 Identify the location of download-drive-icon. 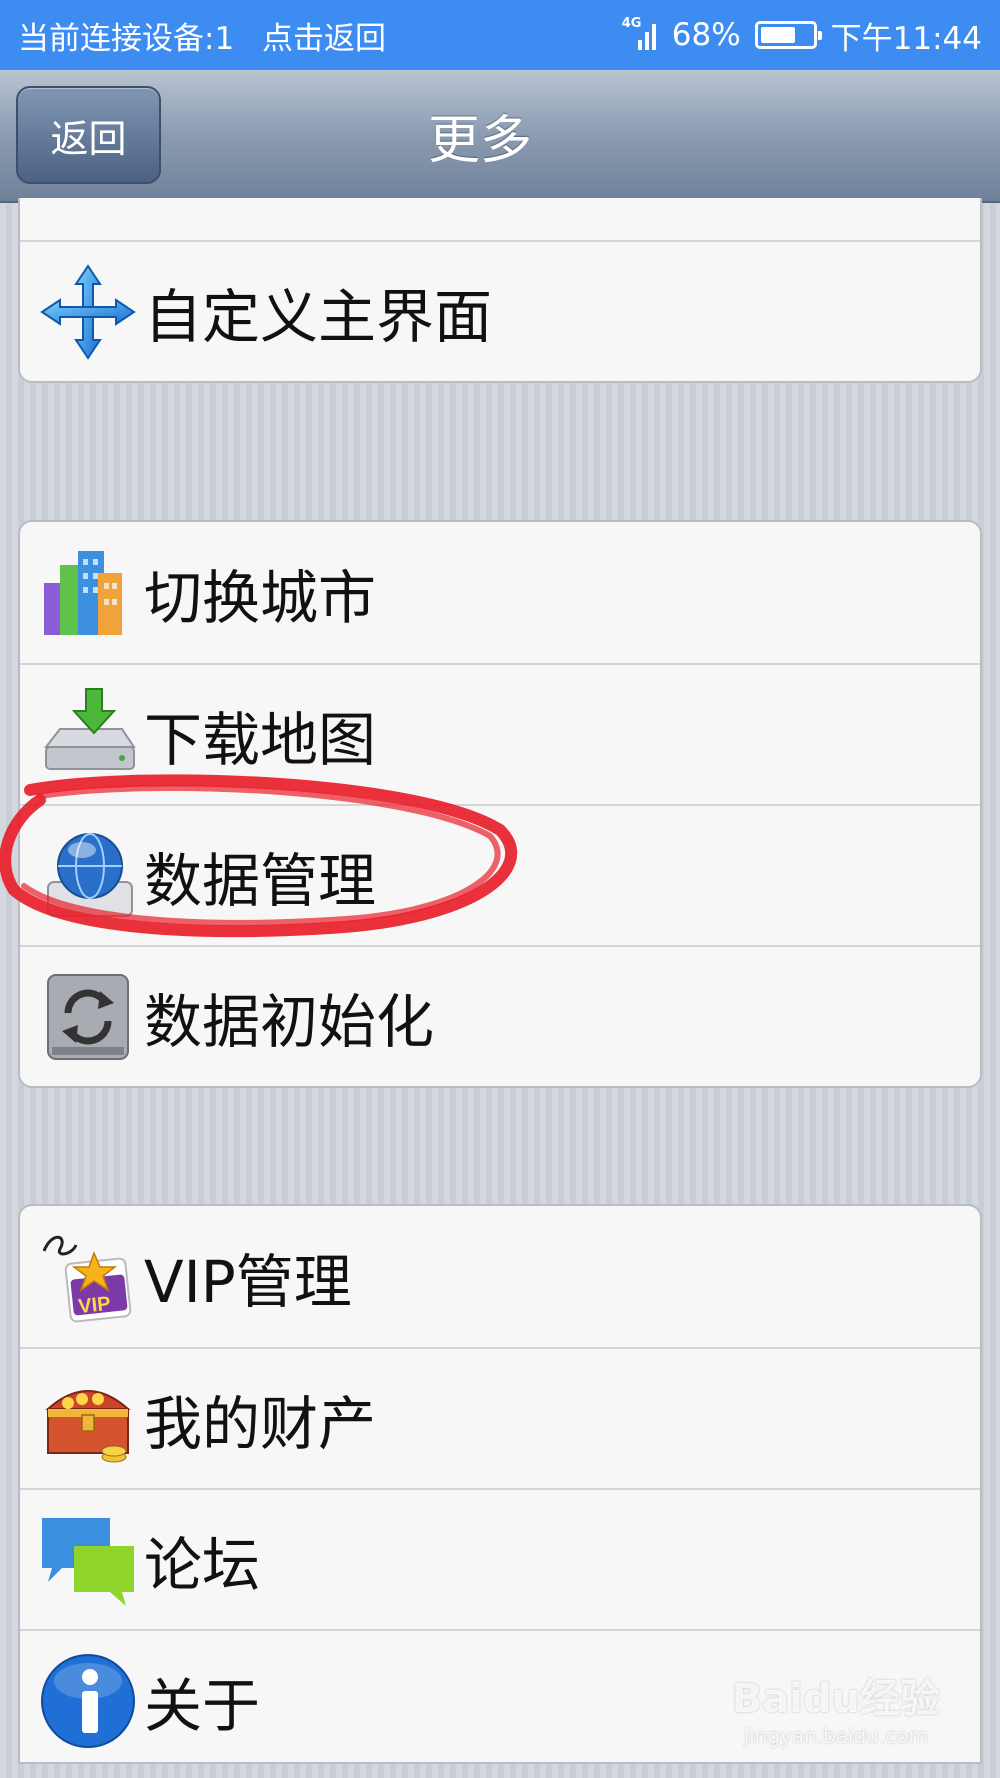
(89, 728).